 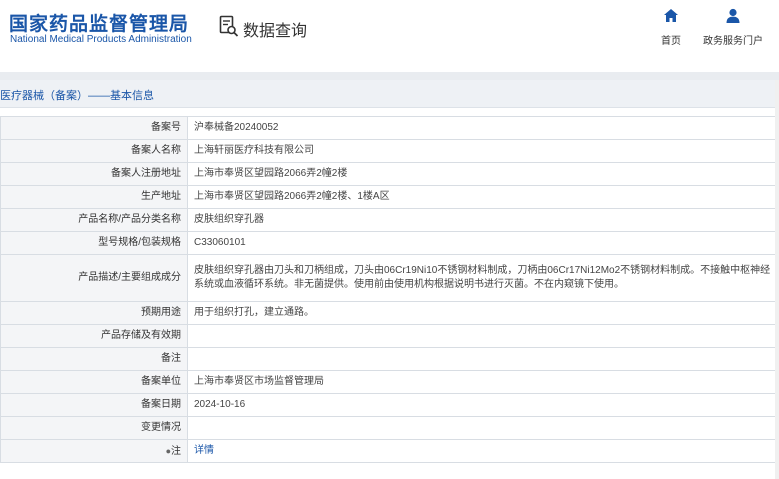 I want to click on table-row: 备案人注册地址 上海市奉贤区望园路2066弄2幢2楼, so click(x=389, y=174).